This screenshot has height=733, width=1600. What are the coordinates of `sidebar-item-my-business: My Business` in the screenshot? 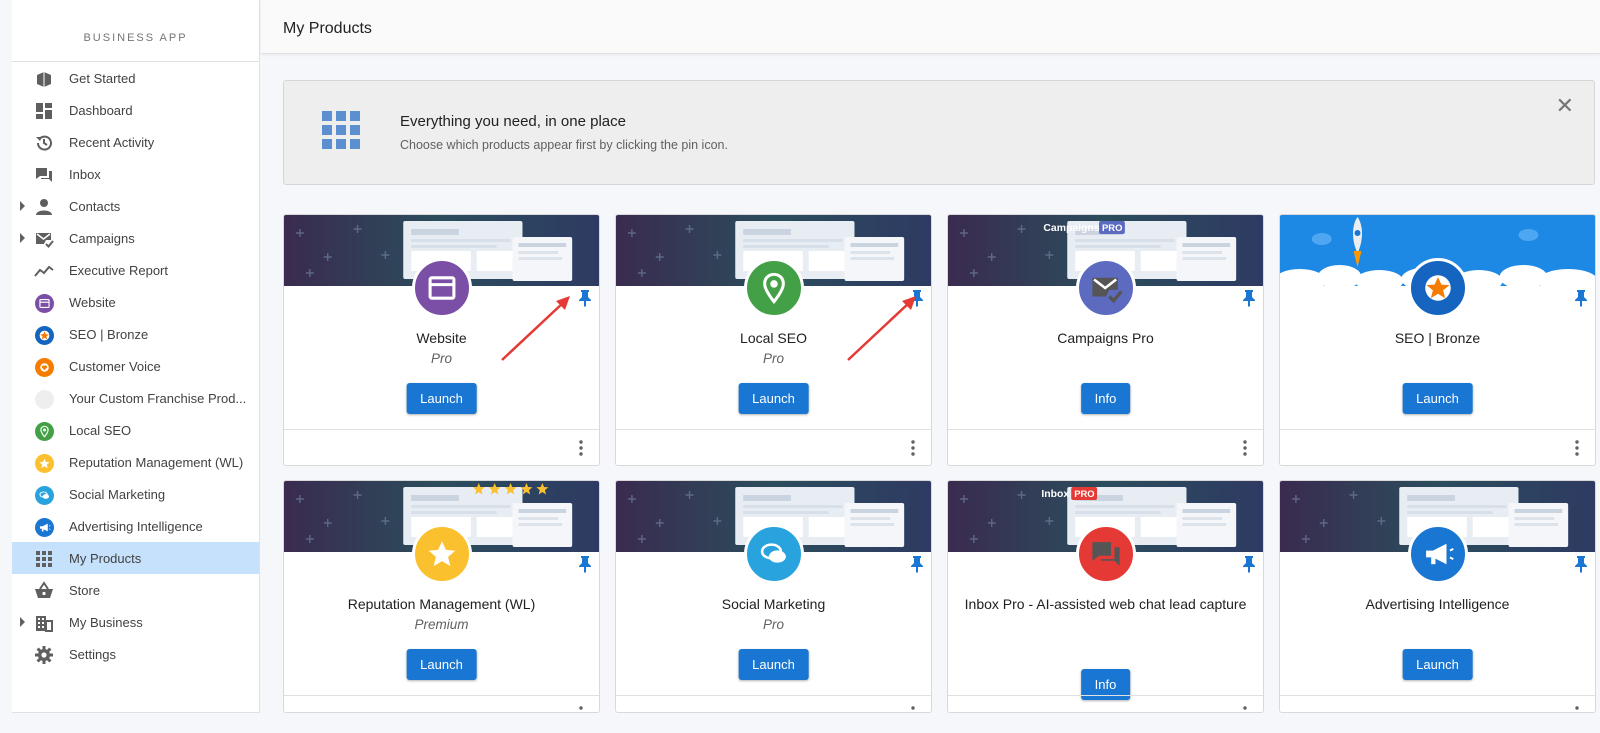 It's located at (135, 622).